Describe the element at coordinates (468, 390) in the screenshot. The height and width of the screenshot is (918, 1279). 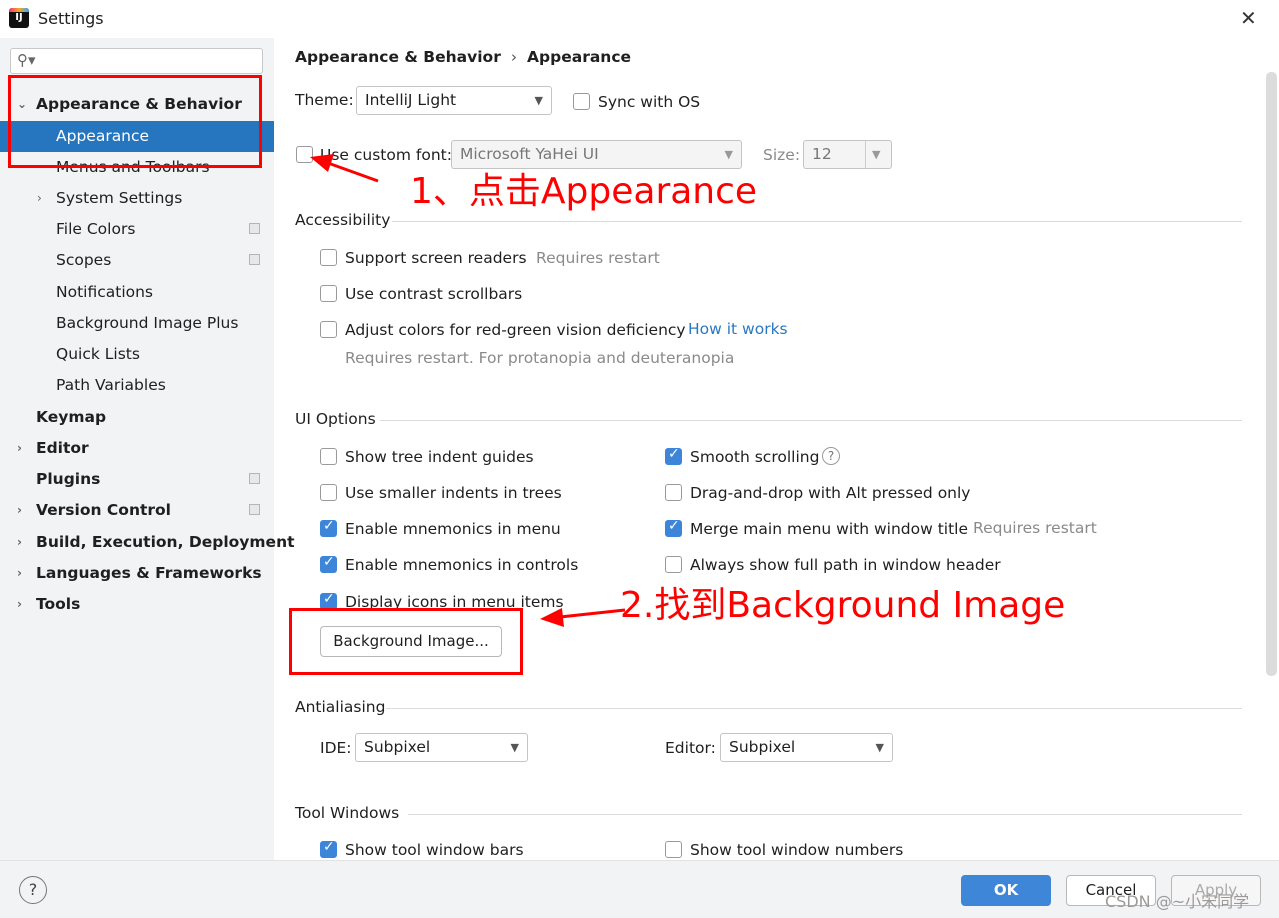
I see `annotation-arrows` at that location.